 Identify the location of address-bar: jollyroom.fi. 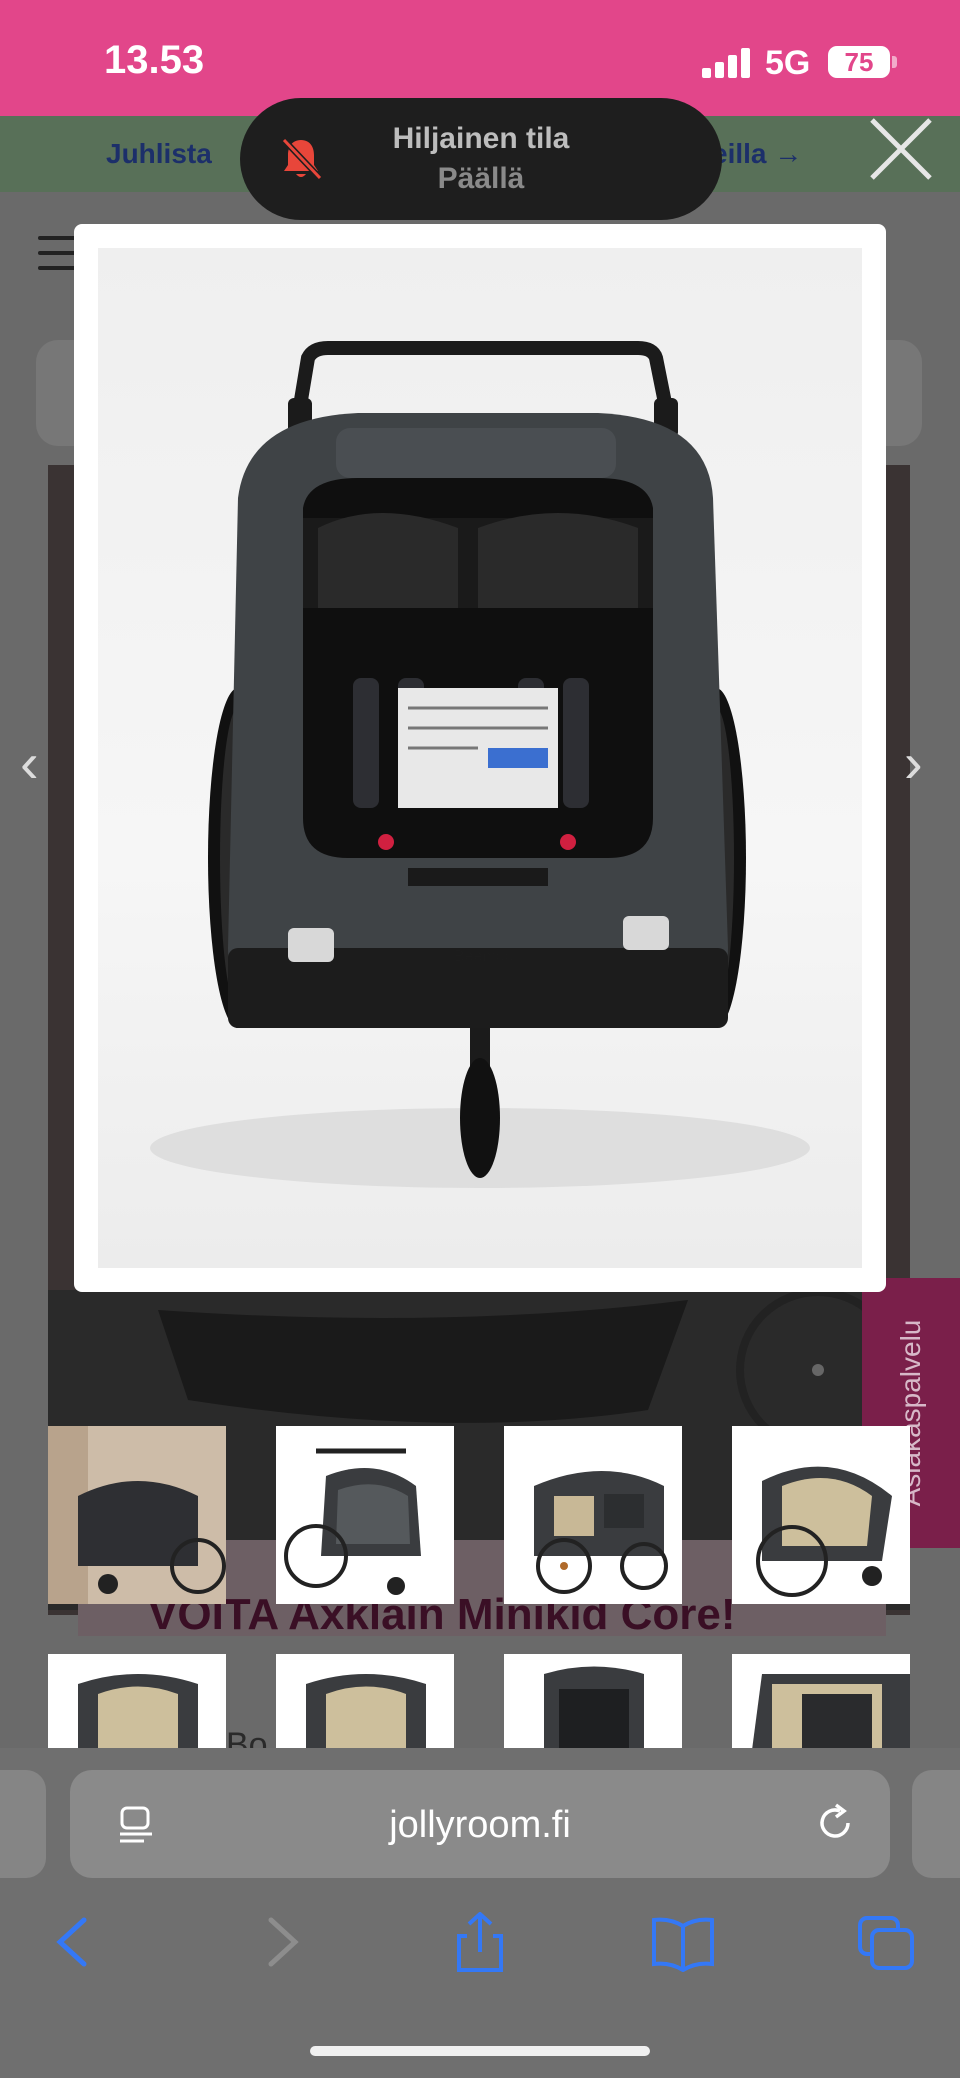
(480, 1824).